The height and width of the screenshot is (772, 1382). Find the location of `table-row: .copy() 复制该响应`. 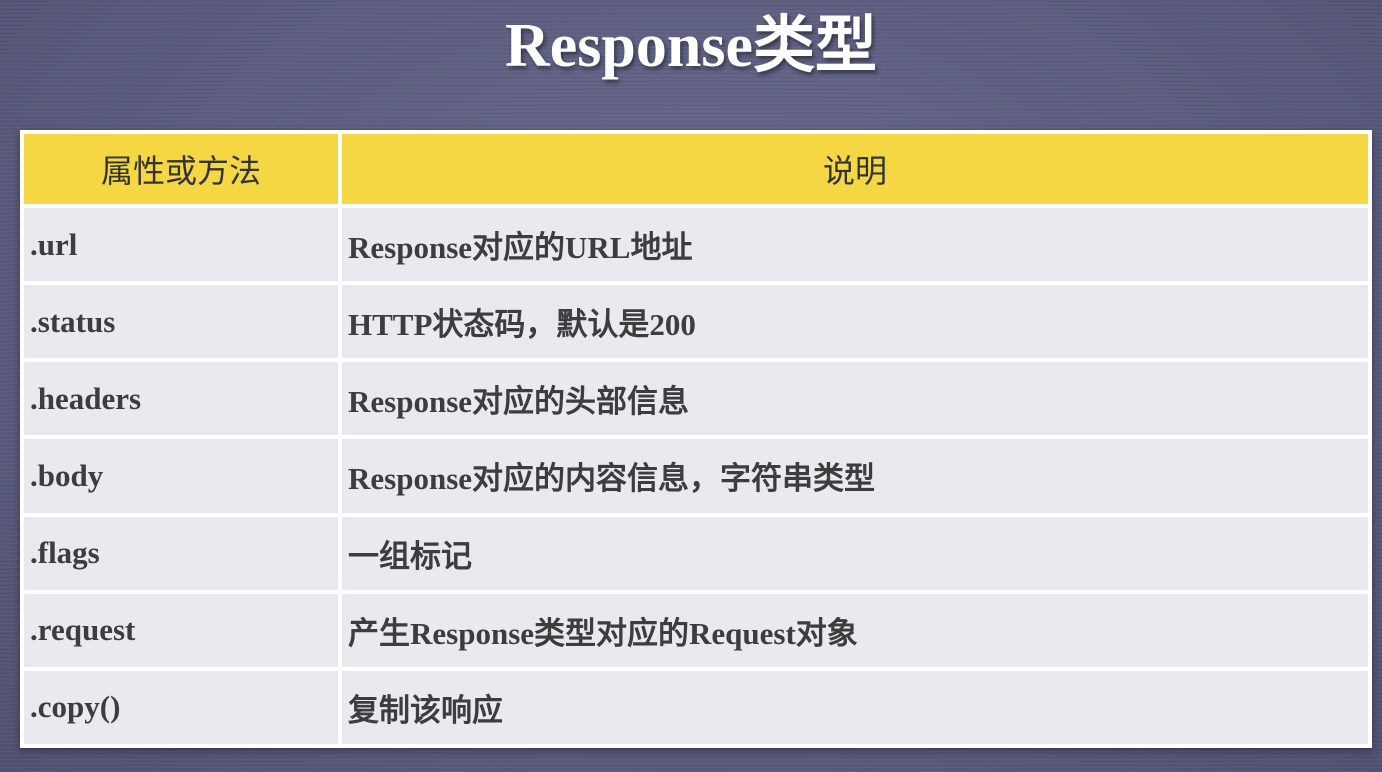

table-row: .copy() 复制该响应 is located at coordinates (696, 707).